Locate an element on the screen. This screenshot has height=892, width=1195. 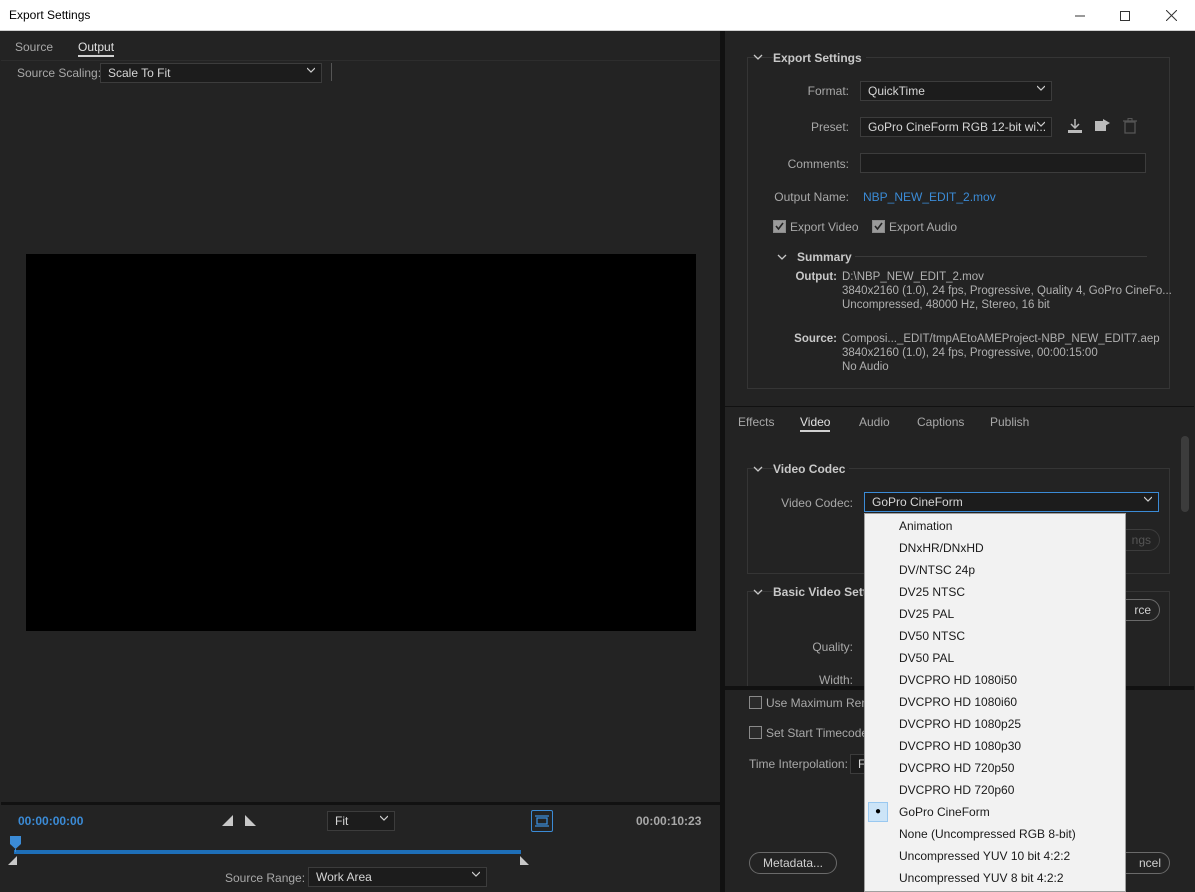
use-max-render-label: Use Maximum Rend is located at coordinates (820, 703).